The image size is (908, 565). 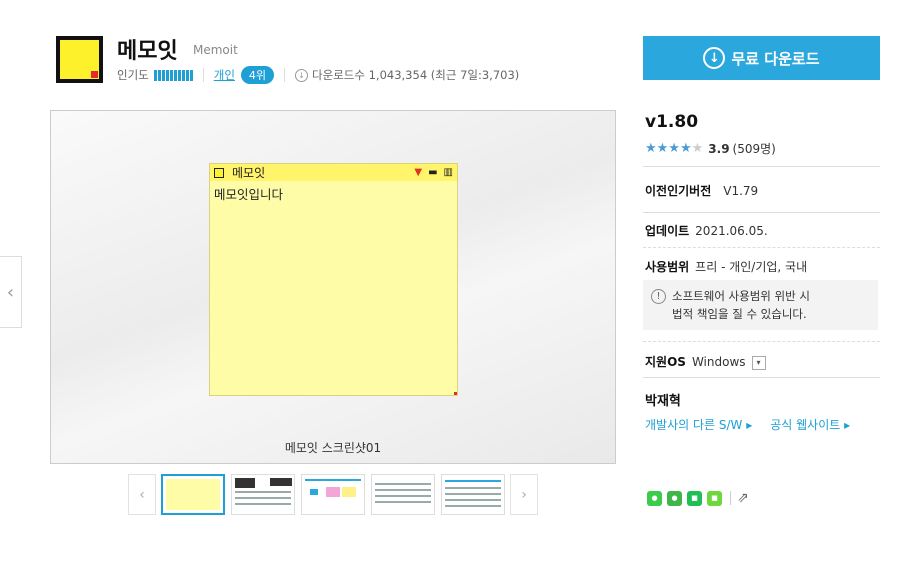 What do you see at coordinates (257, 75) in the screenshot?
I see `rank-badge: 4위` at bounding box center [257, 75].